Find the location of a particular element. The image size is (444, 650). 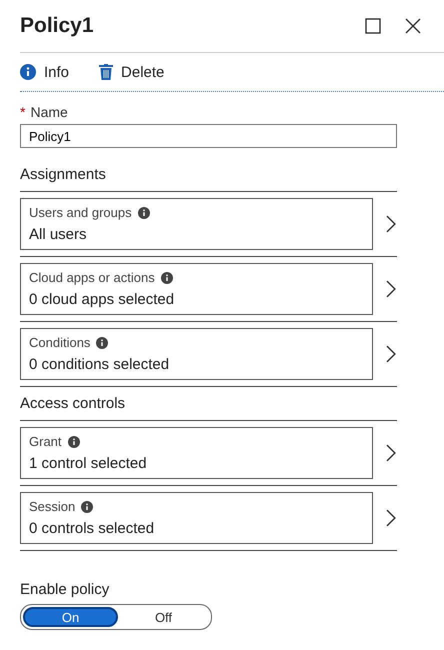

card-value: 1 control selected is located at coordinates (88, 463).